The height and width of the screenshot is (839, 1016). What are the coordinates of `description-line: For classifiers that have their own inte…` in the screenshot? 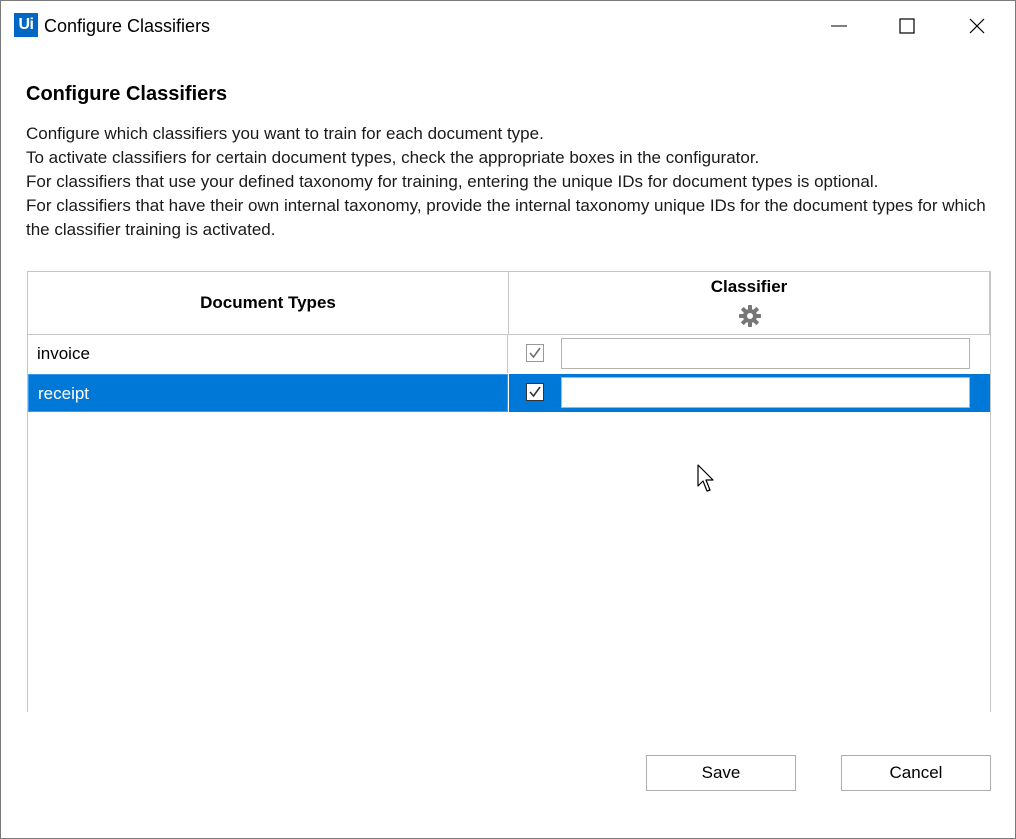 It's located at (506, 217).